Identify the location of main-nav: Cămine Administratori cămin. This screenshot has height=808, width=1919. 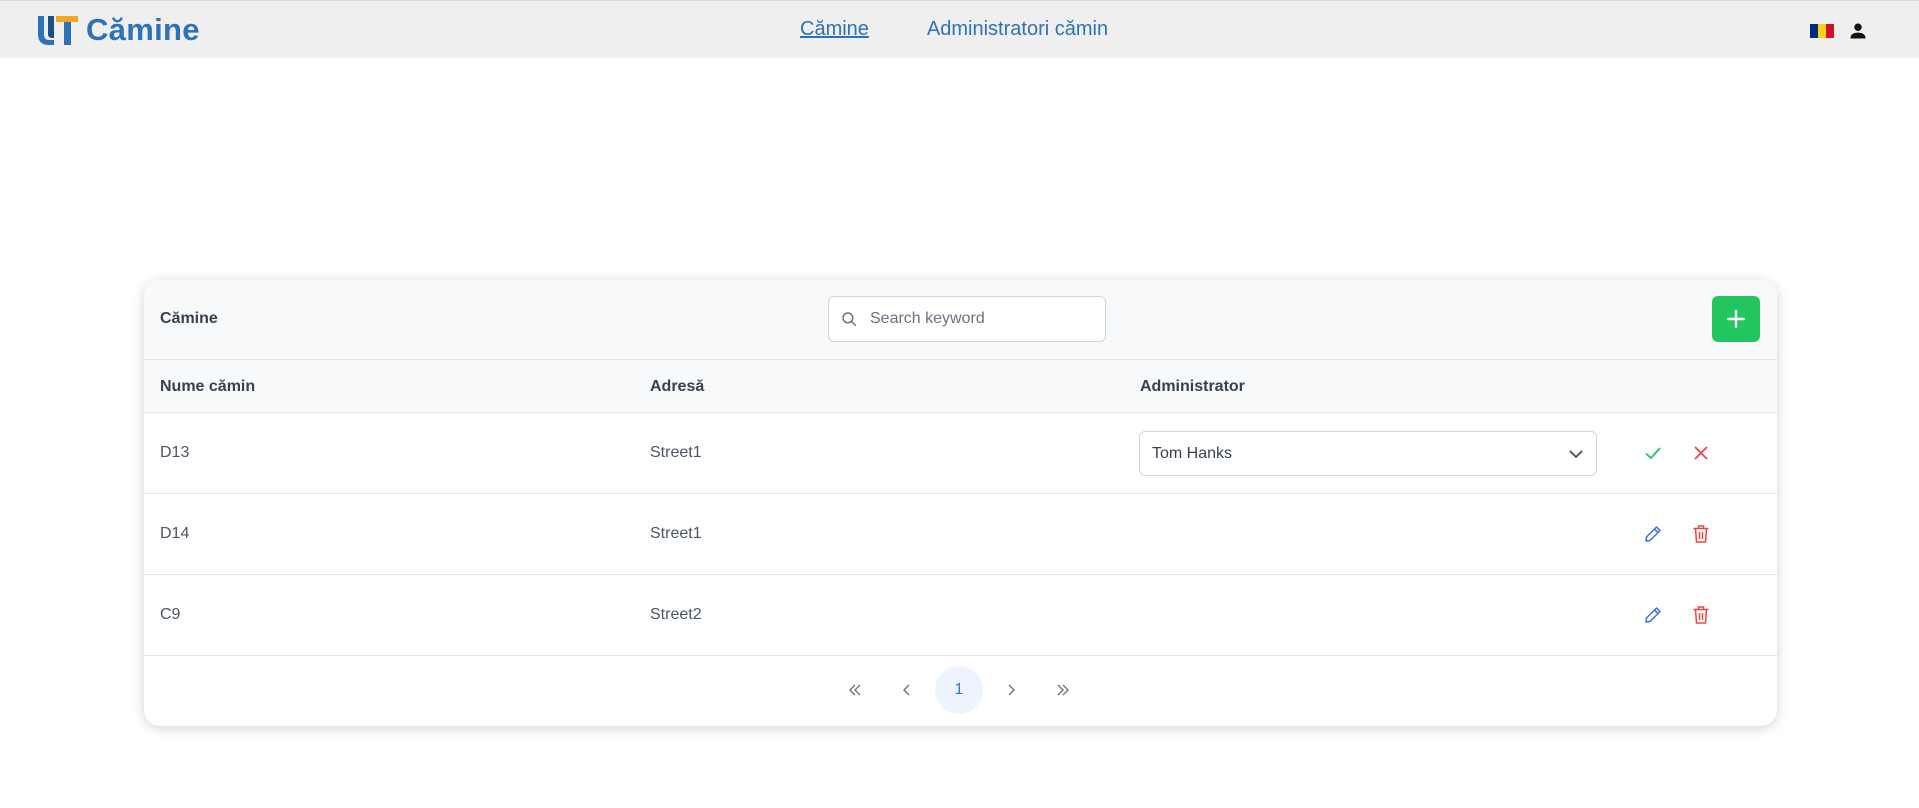
(954, 29).